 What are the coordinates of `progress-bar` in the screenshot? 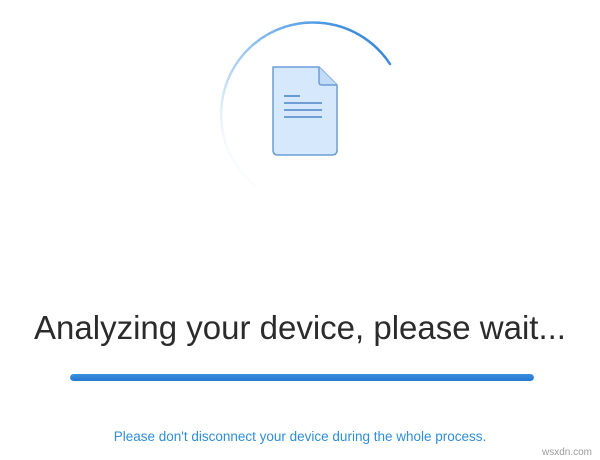 It's located at (302, 377).